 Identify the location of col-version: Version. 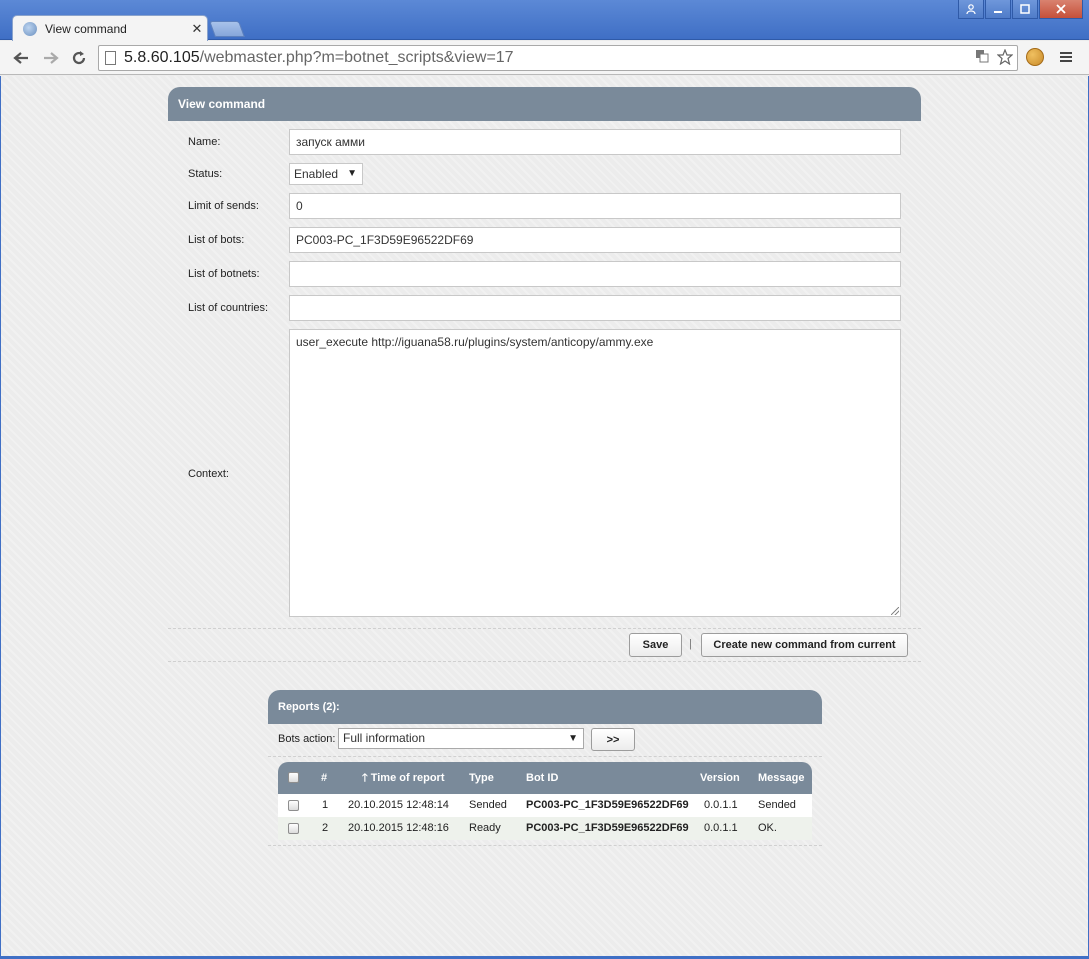
(720, 778).